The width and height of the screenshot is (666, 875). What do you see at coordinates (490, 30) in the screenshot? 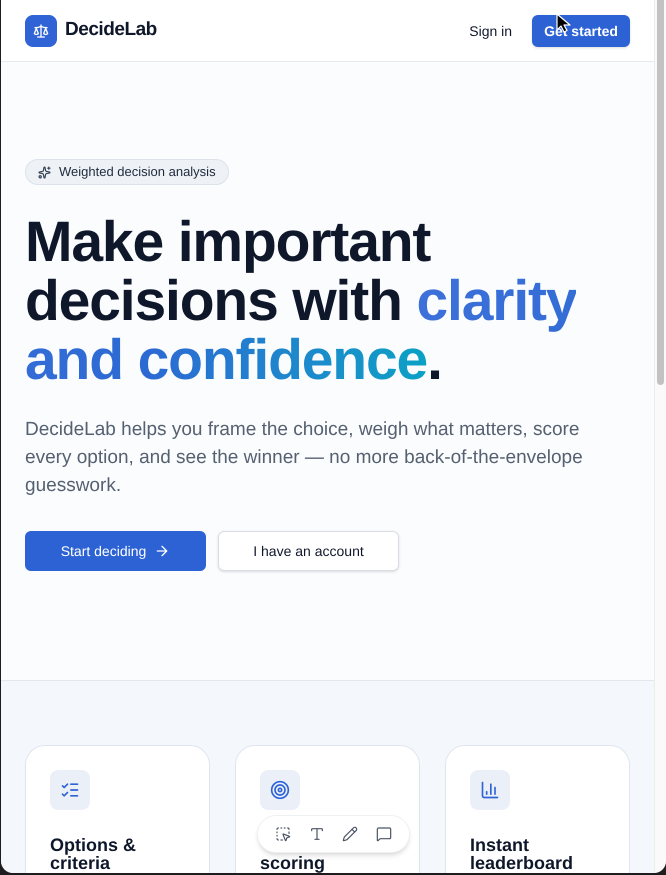
I see `sign-in-link: Sign in` at bounding box center [490, 30].